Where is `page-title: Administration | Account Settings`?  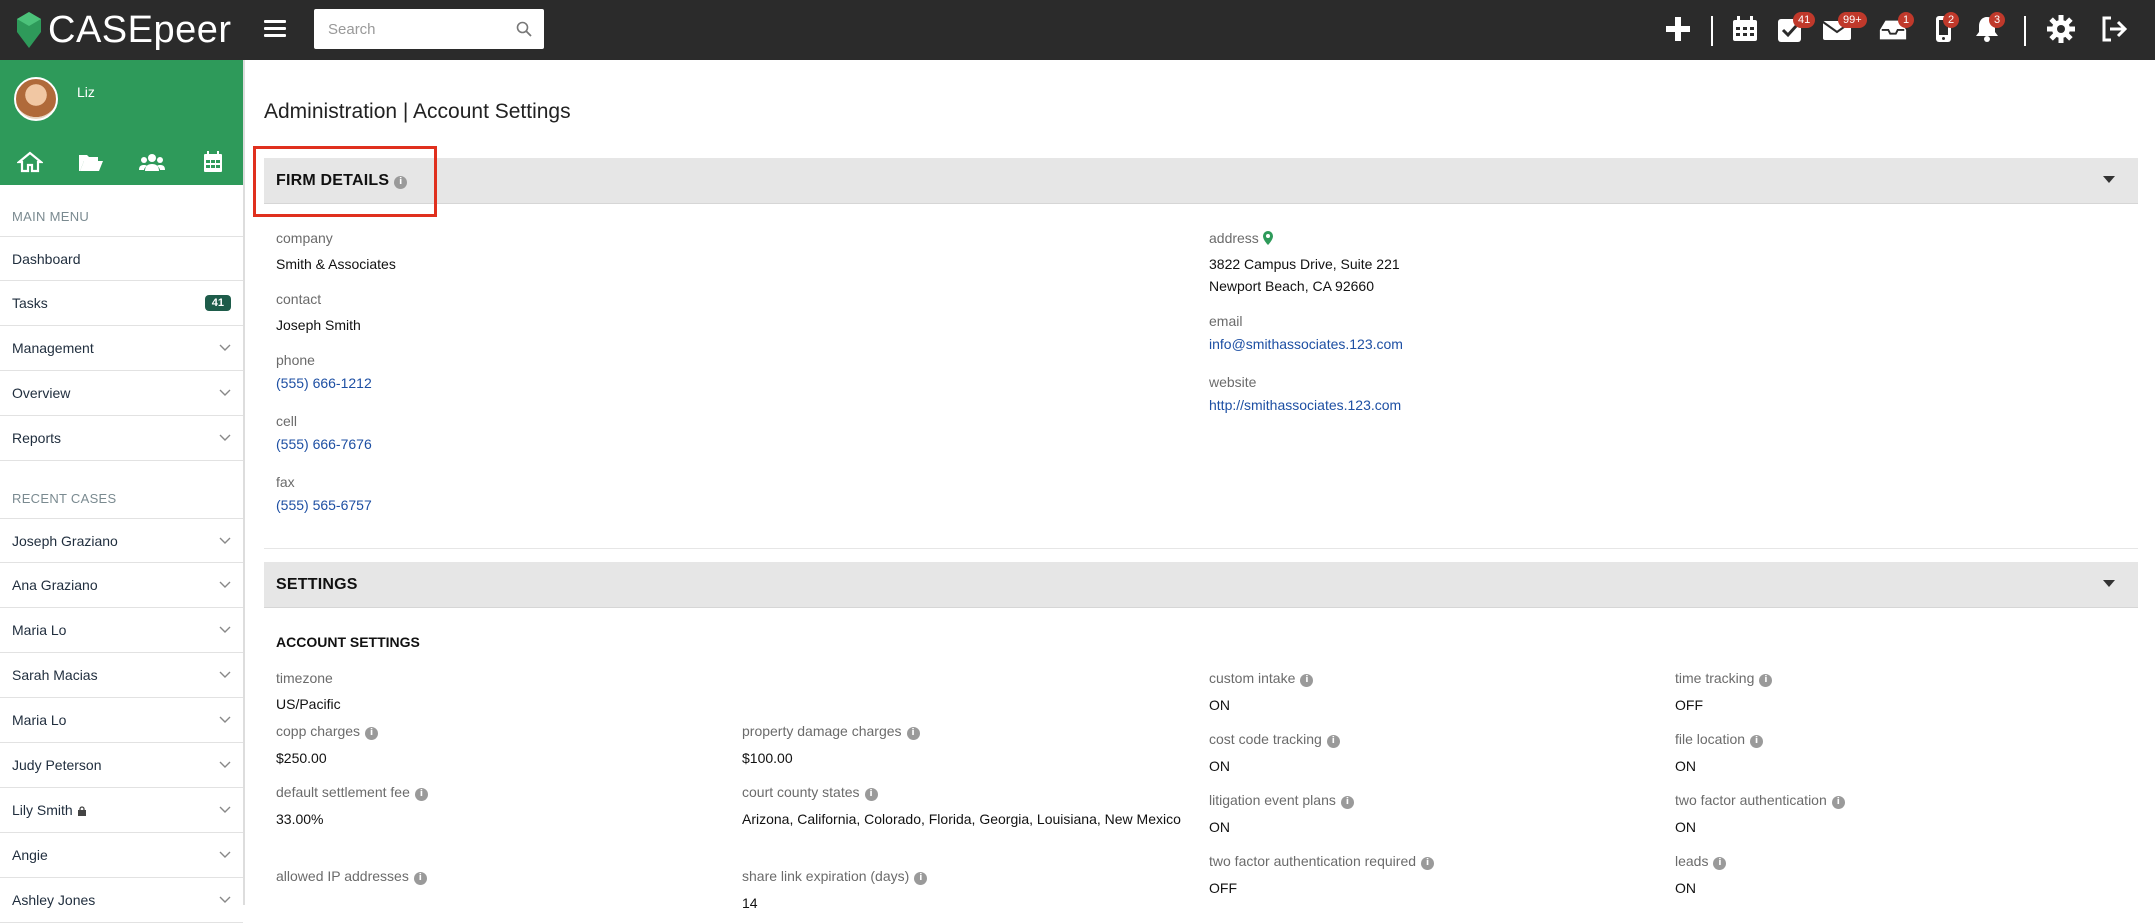 page-title: Administration | Account Settings is located at coordinates (417, 111).